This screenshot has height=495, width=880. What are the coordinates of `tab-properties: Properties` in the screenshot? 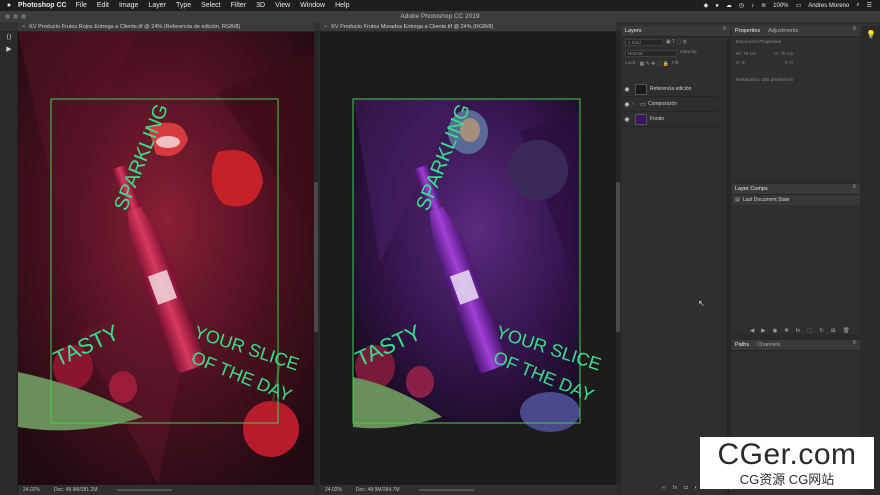 It's located at (747, 31).